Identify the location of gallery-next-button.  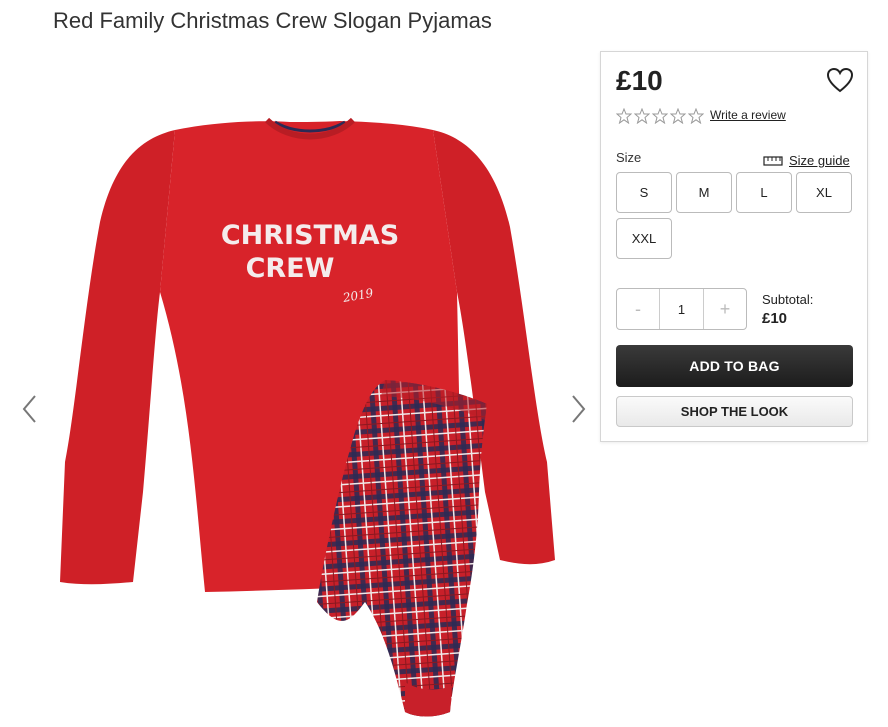
(578, 409).